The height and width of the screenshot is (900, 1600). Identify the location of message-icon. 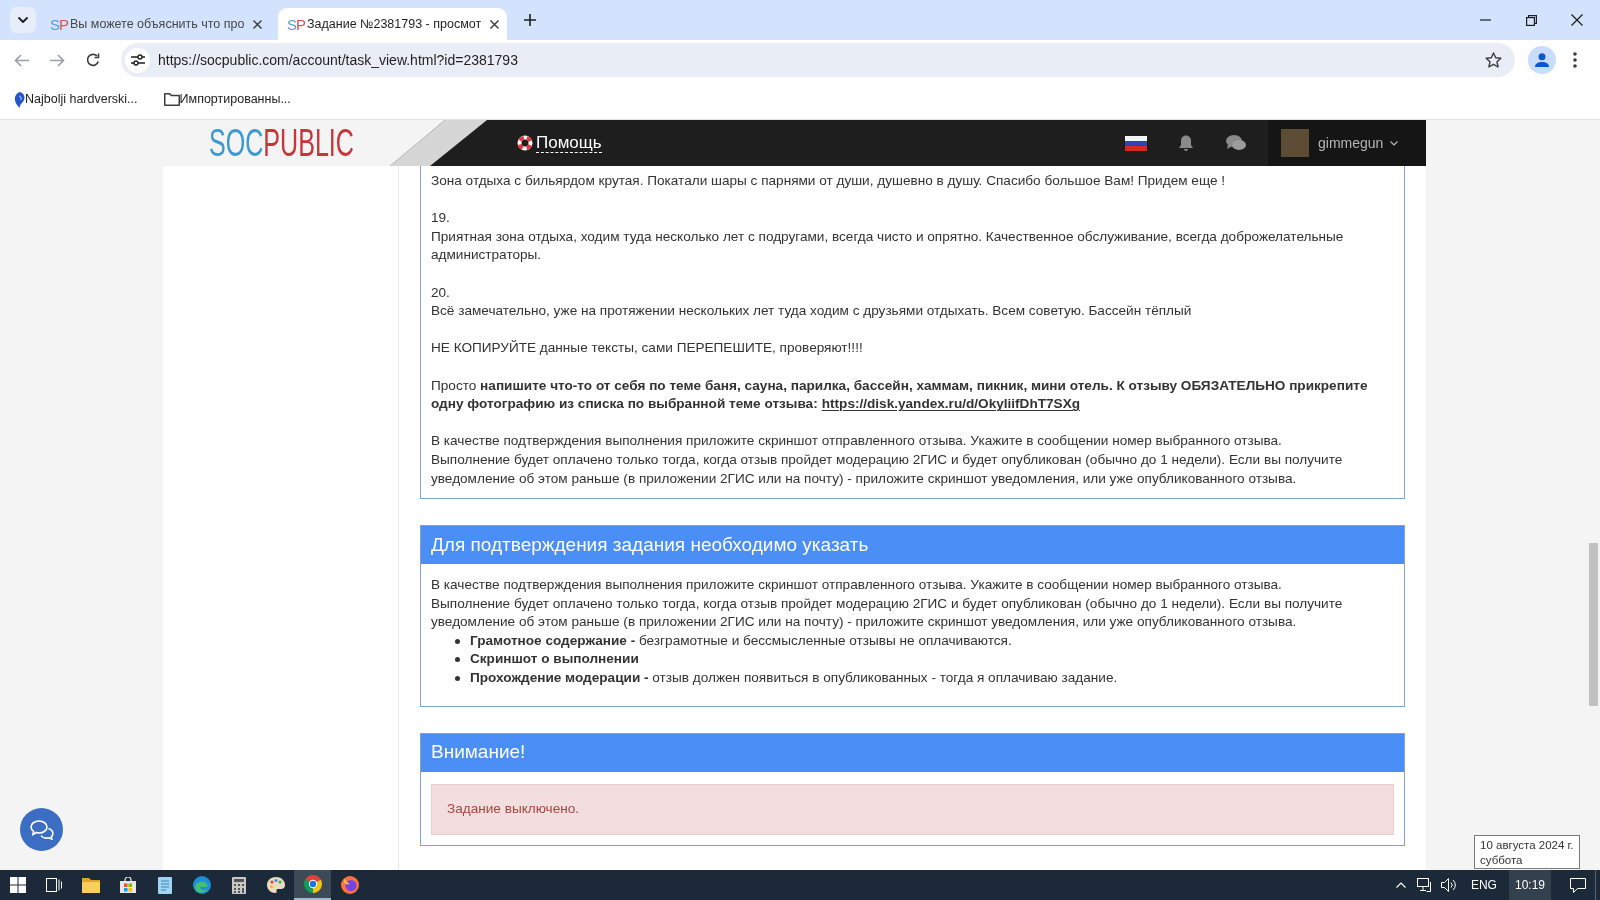
(1578, 885).